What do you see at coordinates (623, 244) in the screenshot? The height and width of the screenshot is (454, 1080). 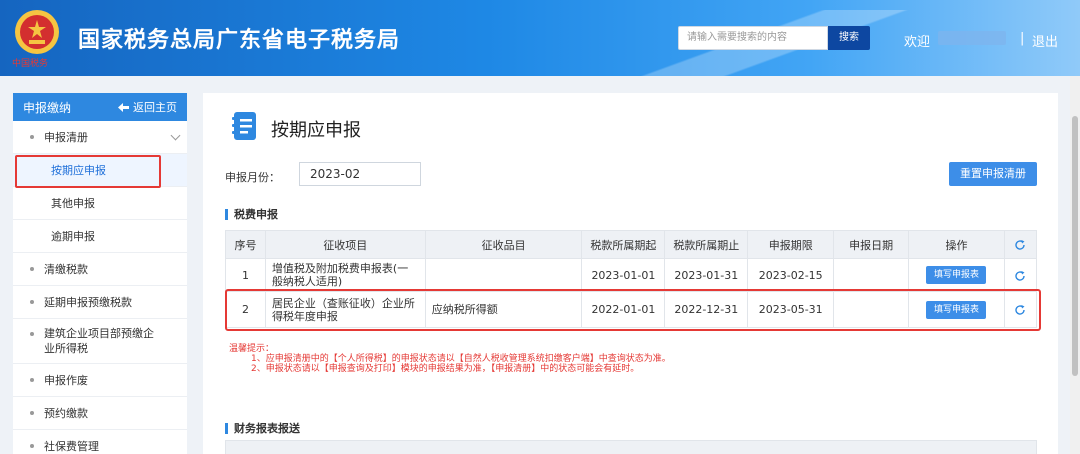 I see `col-header: 税款所属期起` at bounding box center [623, 244].